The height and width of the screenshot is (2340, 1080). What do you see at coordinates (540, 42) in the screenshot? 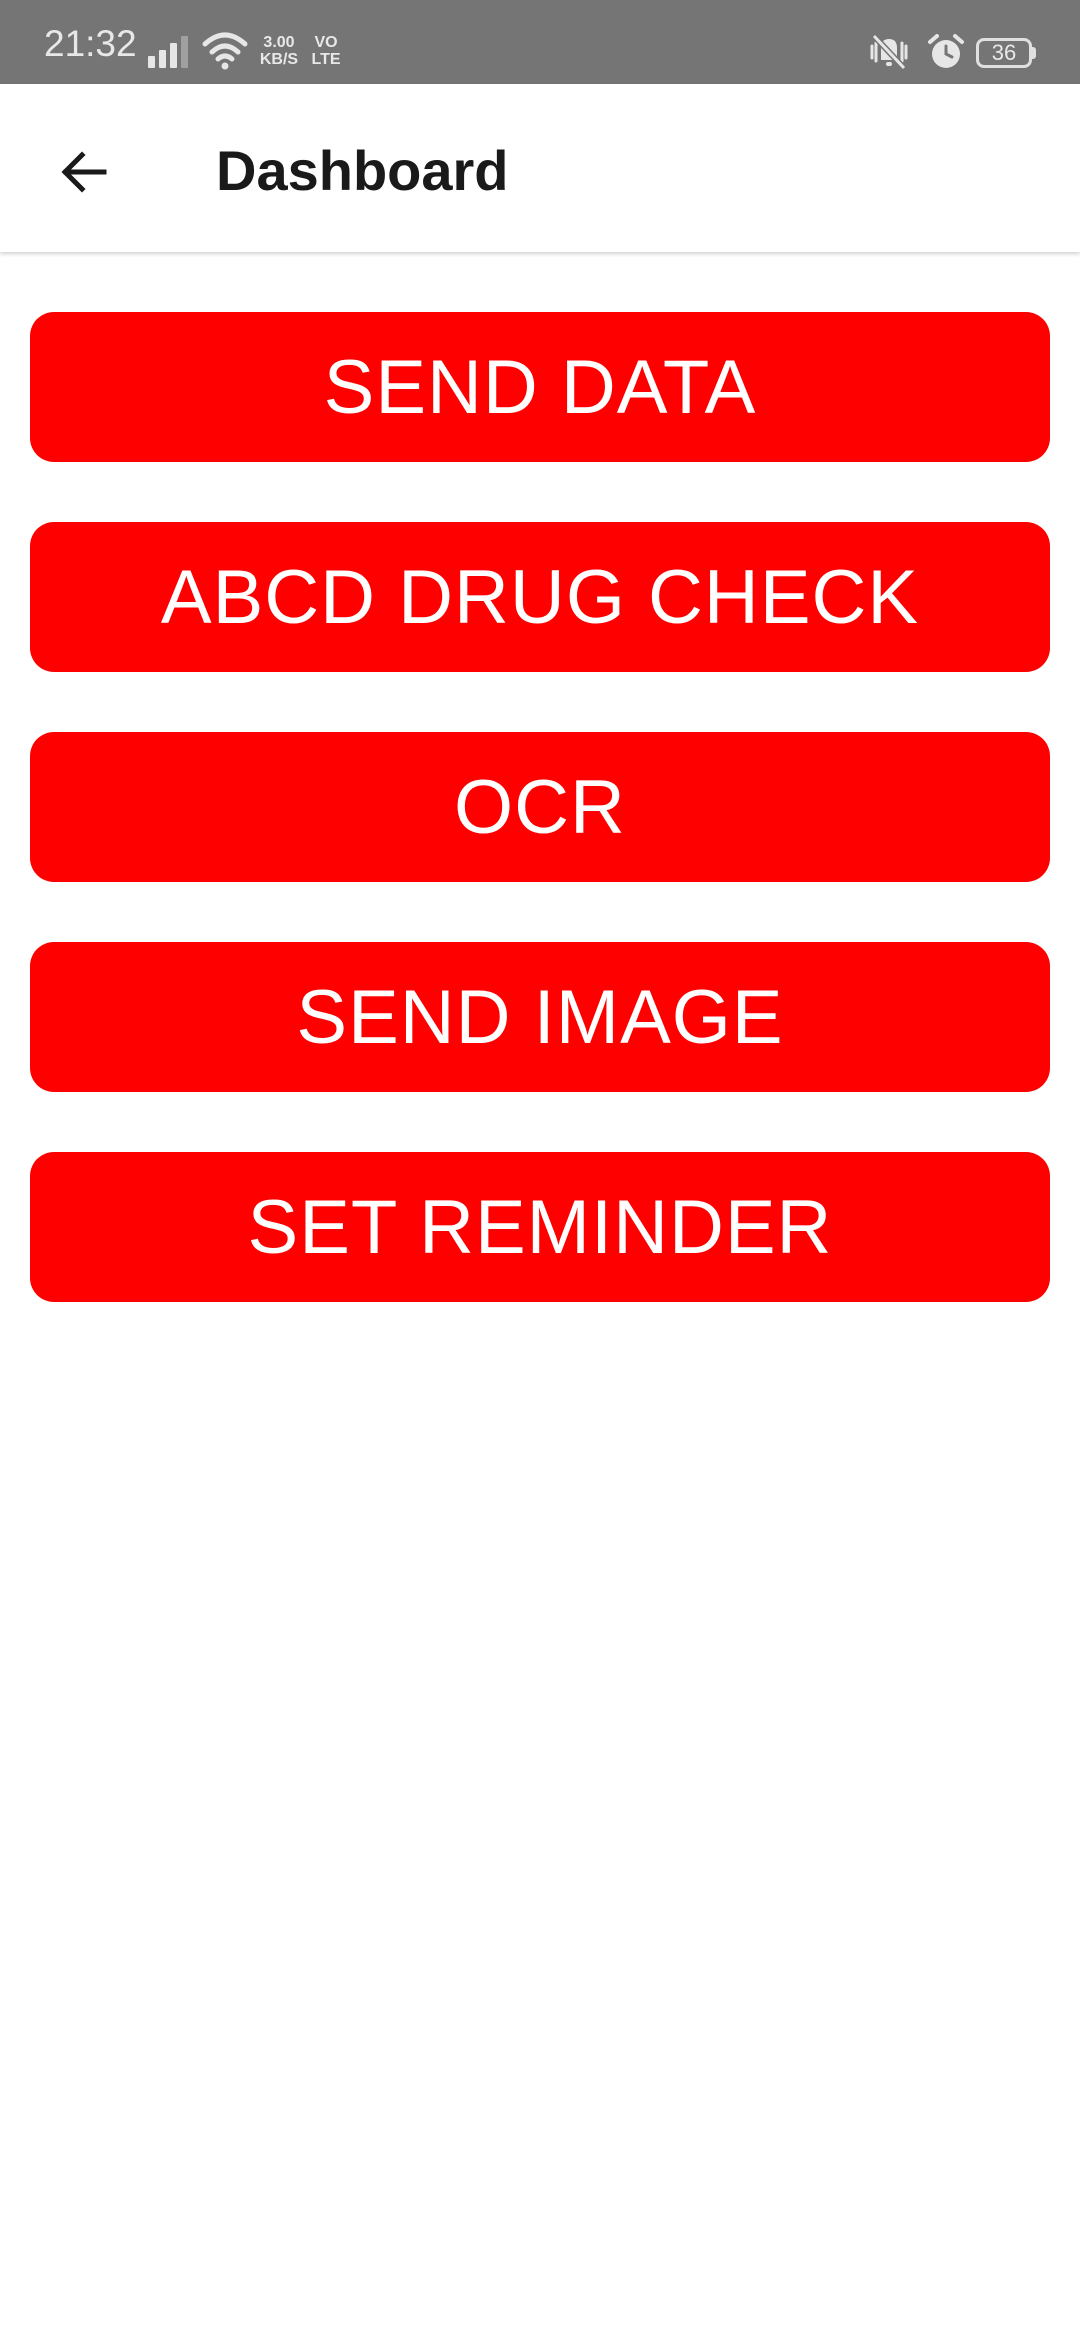
I see `status-bar: 21:32 3.00 KB/S VO LTE 36` at bounding box center [540, 42].